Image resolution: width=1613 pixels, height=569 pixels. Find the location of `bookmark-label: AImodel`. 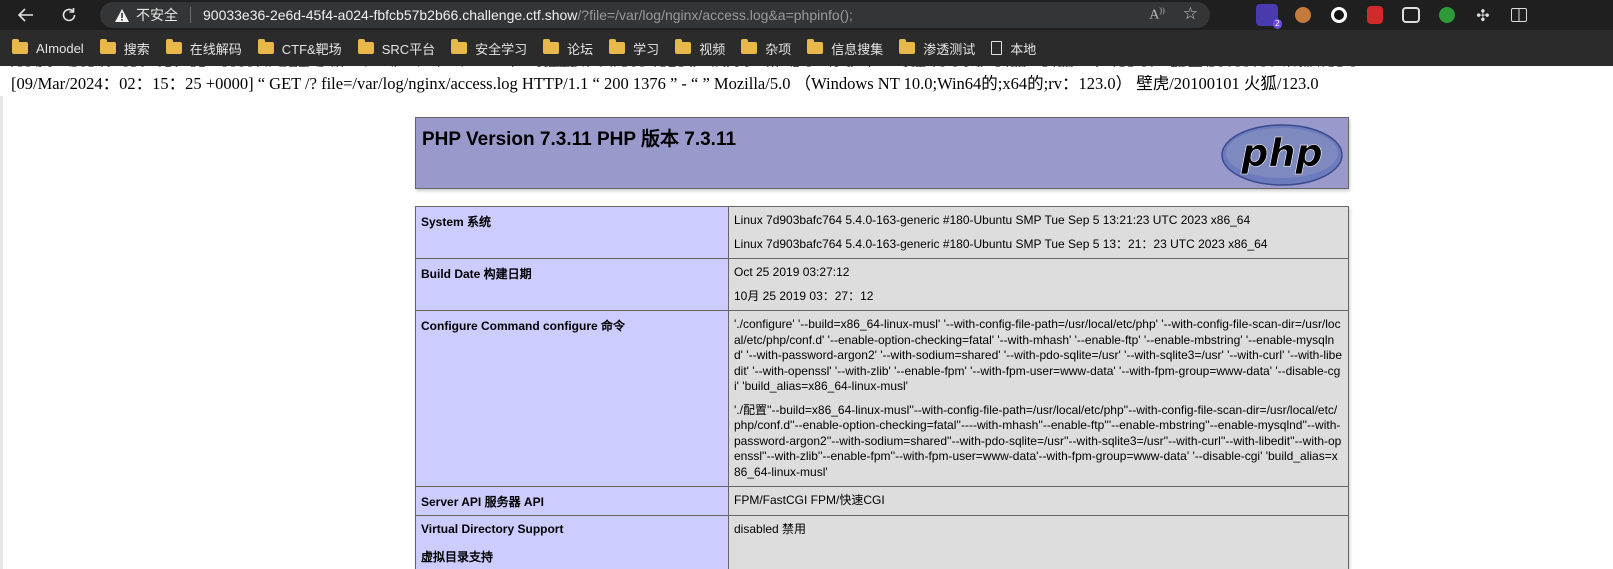

bookmark-label: AImodel is located at coordinates (60, 48).